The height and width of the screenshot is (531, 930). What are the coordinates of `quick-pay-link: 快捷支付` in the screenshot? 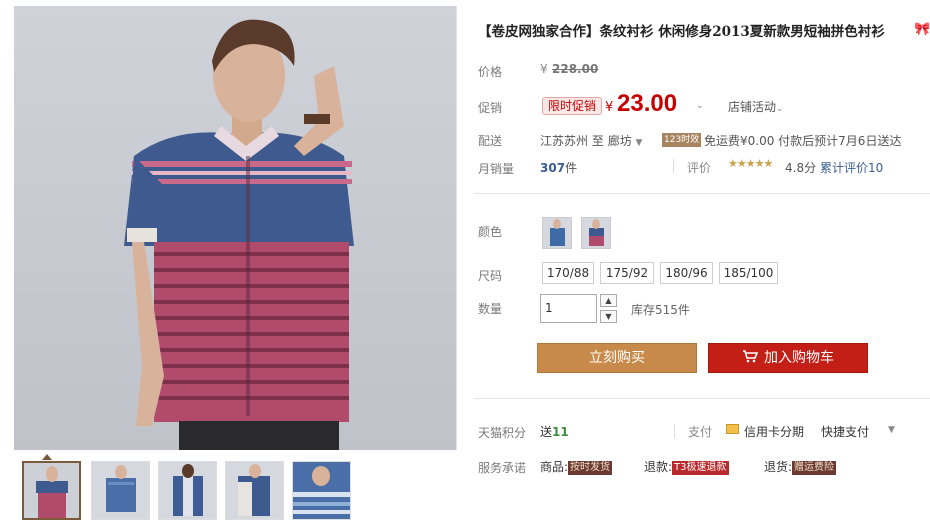 It's located at (845, 431).